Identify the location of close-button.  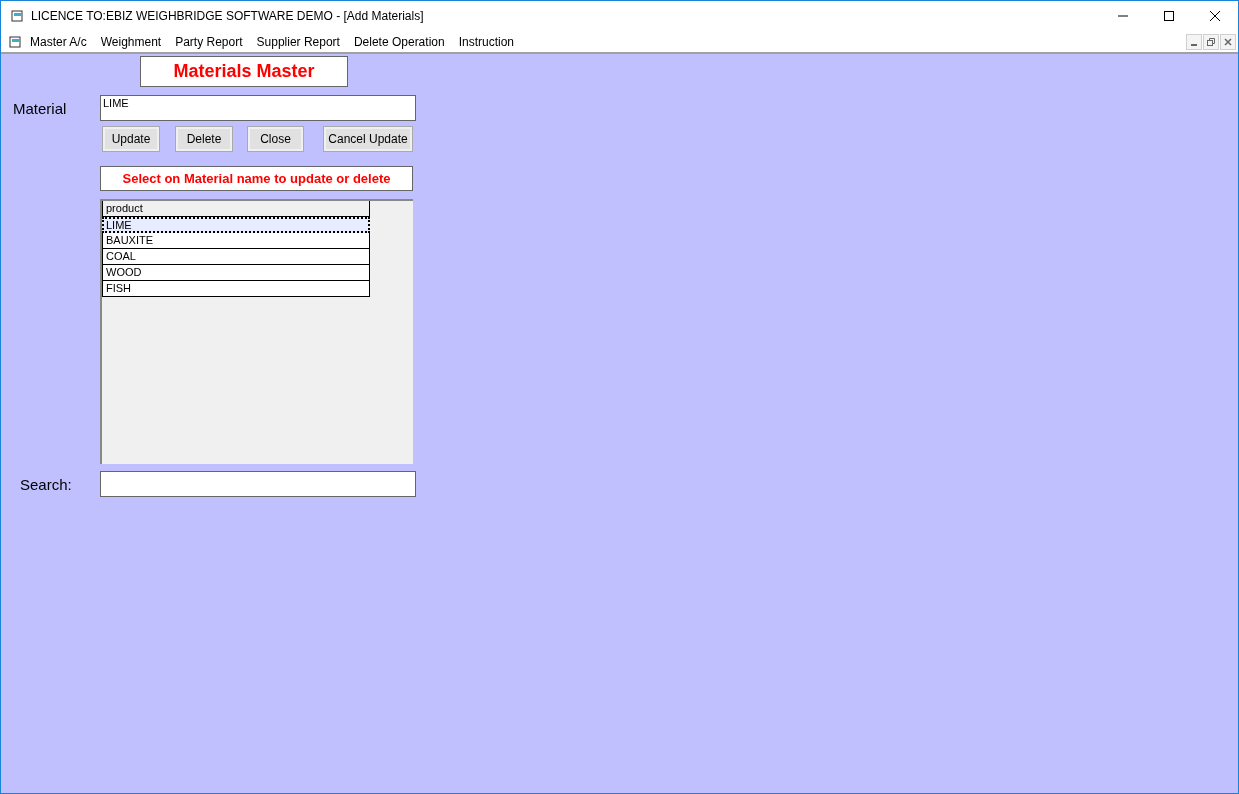
(1228, 41).